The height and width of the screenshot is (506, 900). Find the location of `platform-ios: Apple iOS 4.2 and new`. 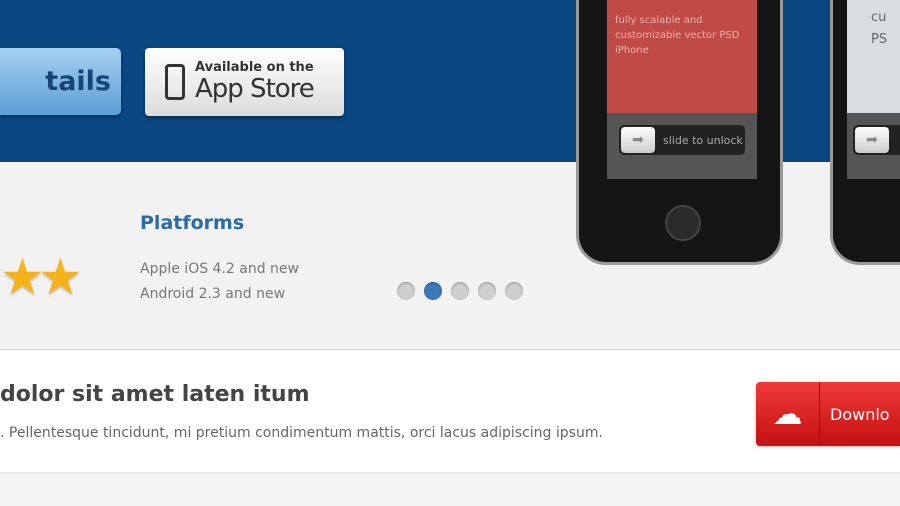

platform-ios: Apple iOS 4.2 and new is located at coordinates (219, 269).